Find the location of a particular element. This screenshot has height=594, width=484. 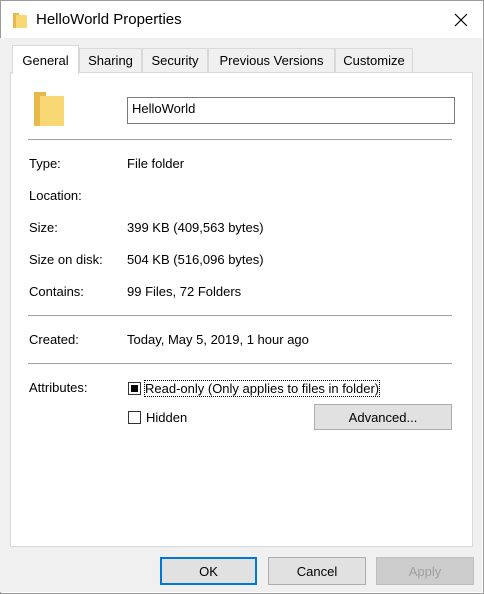

close-button is located at coordinates (461, 20).